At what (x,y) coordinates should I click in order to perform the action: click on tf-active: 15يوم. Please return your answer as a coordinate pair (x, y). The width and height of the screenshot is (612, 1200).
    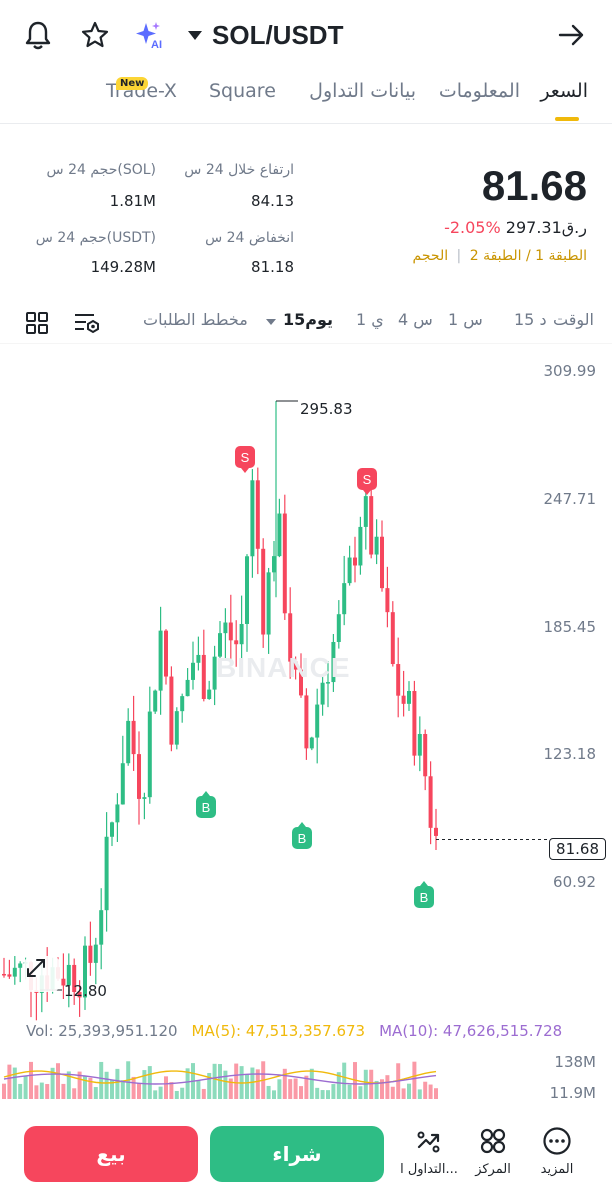
    Looking at the image, I should click on (308, 319).